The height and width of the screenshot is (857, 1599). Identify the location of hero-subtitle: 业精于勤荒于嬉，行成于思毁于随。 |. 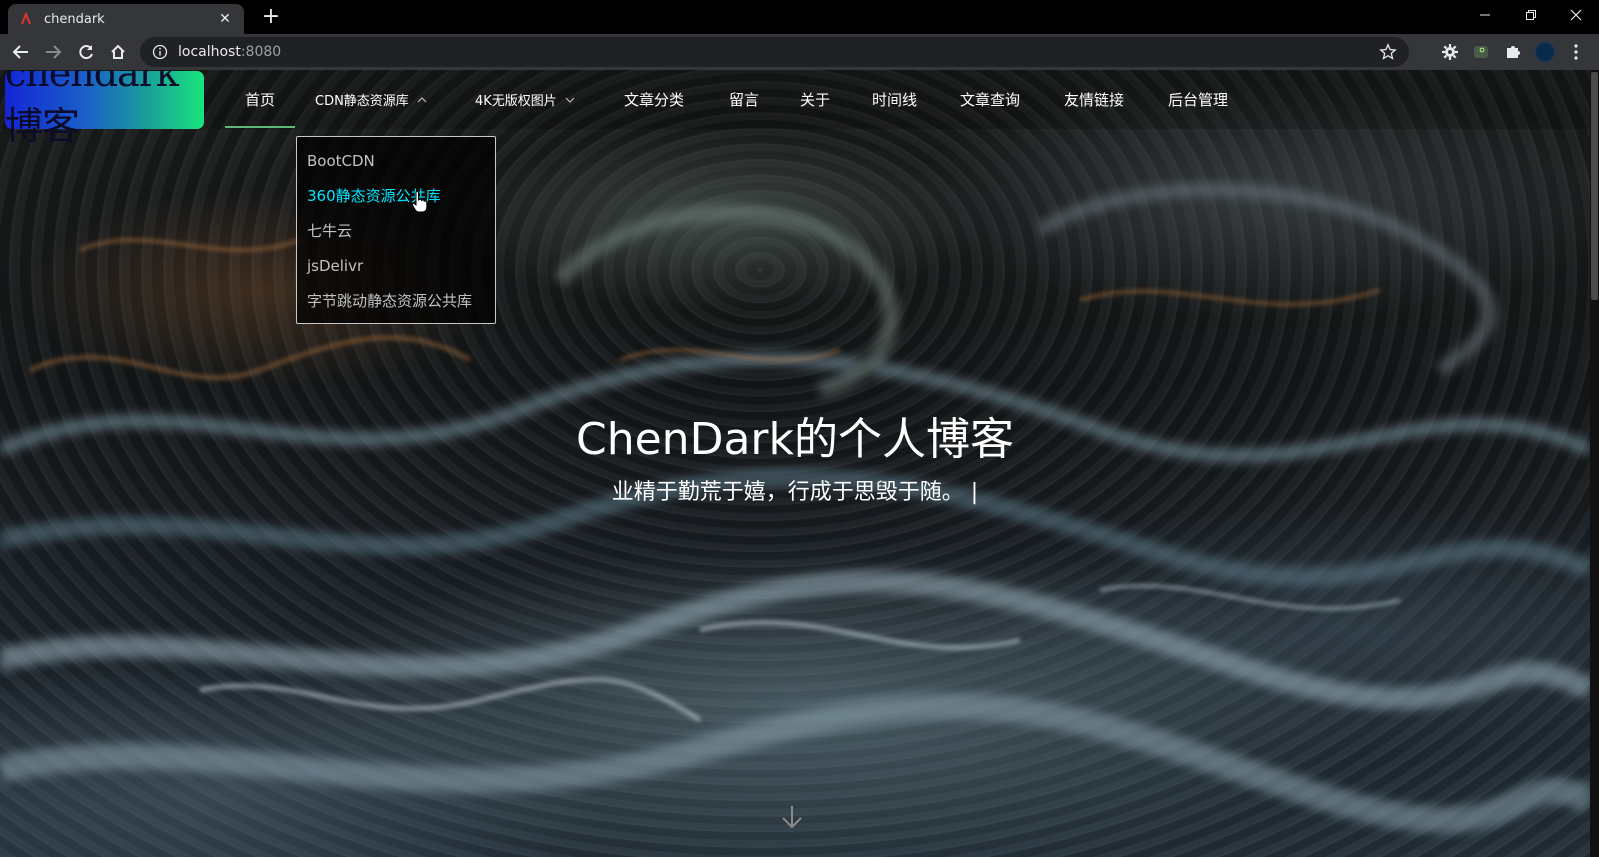
(795, 492).